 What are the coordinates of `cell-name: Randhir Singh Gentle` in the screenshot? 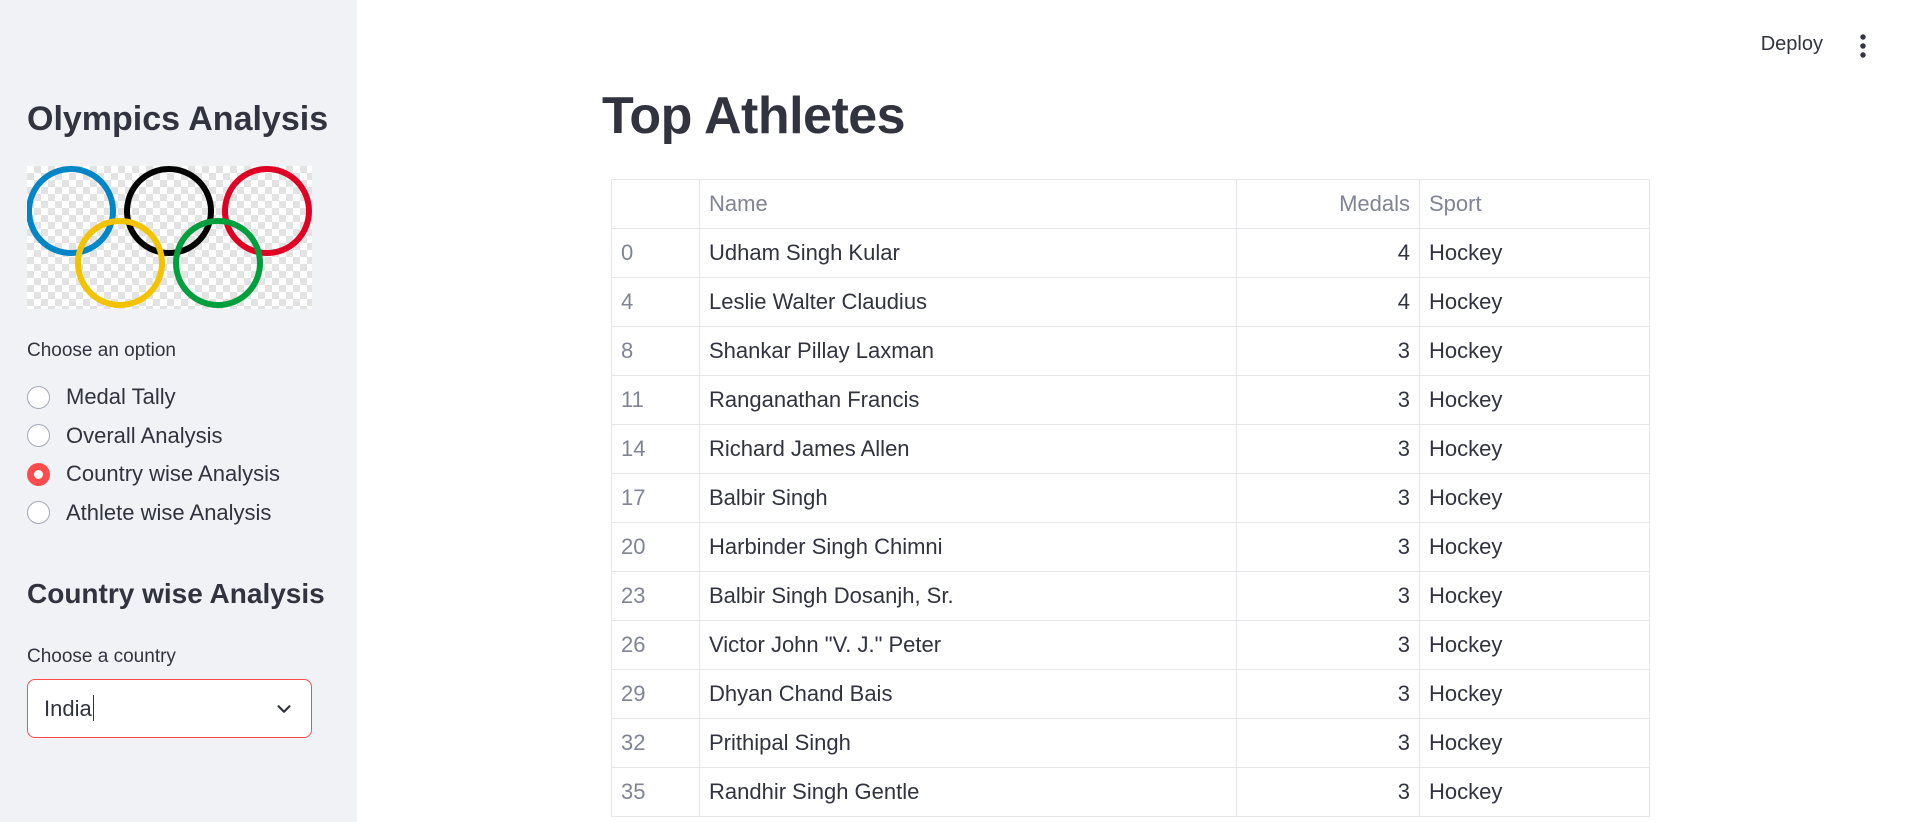 It's located at (968, 792).